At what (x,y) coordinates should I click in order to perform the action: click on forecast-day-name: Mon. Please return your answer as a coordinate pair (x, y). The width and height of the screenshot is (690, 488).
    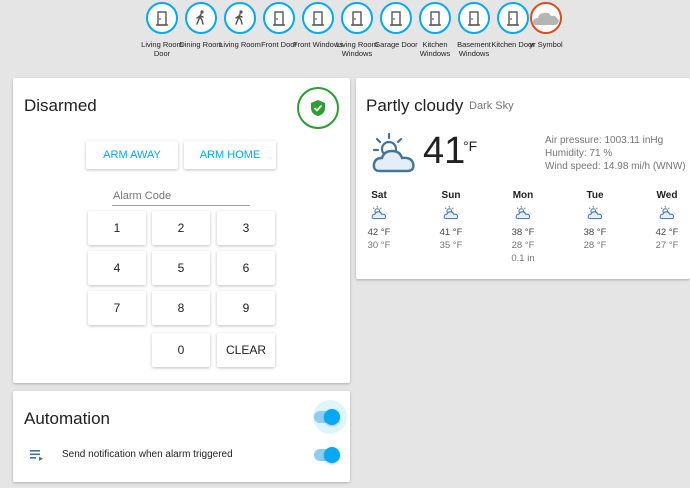
    Looking at the image, I should click on (523, 195).